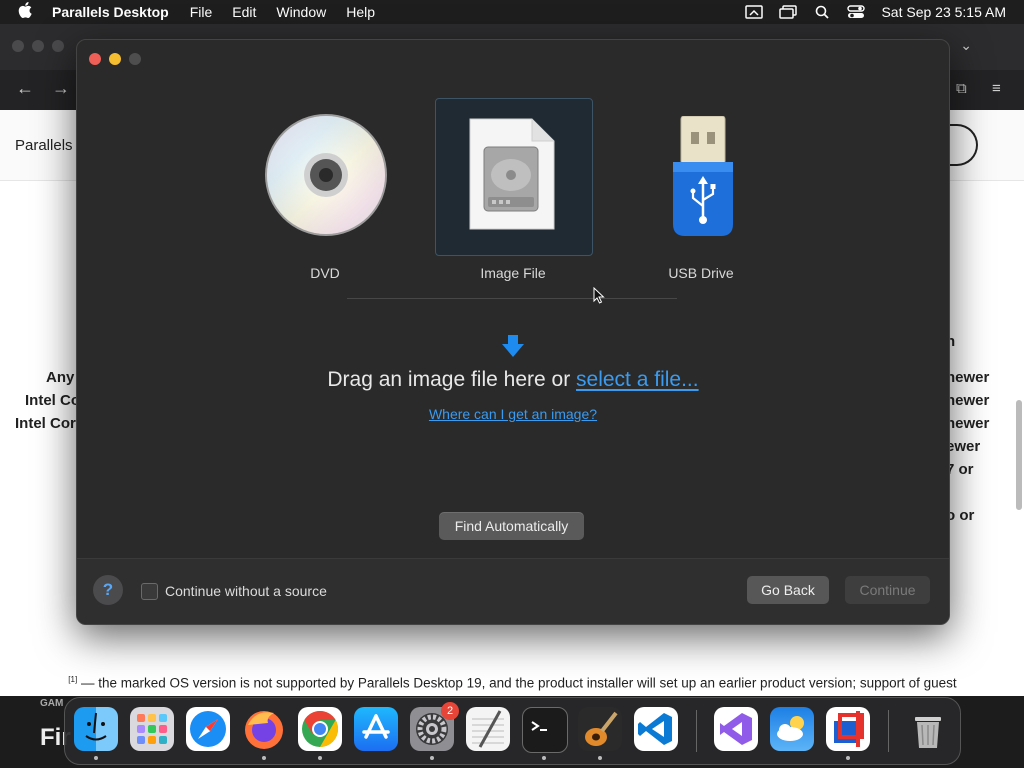 The image size is (1024, 768). I want to click on image-help-row: Where can I get an image?, so click(513, 414).